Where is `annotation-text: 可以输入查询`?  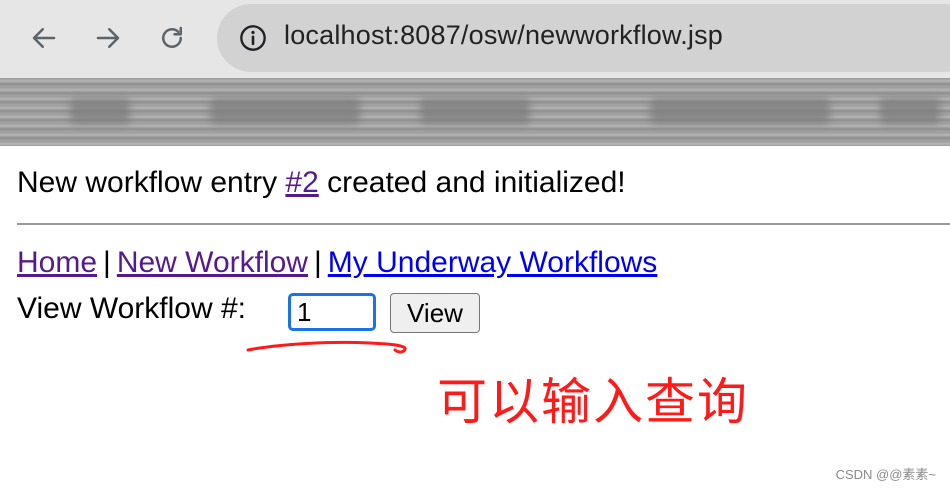 annotation-text: 可以输入查询 is located at coordinates (593, 402).